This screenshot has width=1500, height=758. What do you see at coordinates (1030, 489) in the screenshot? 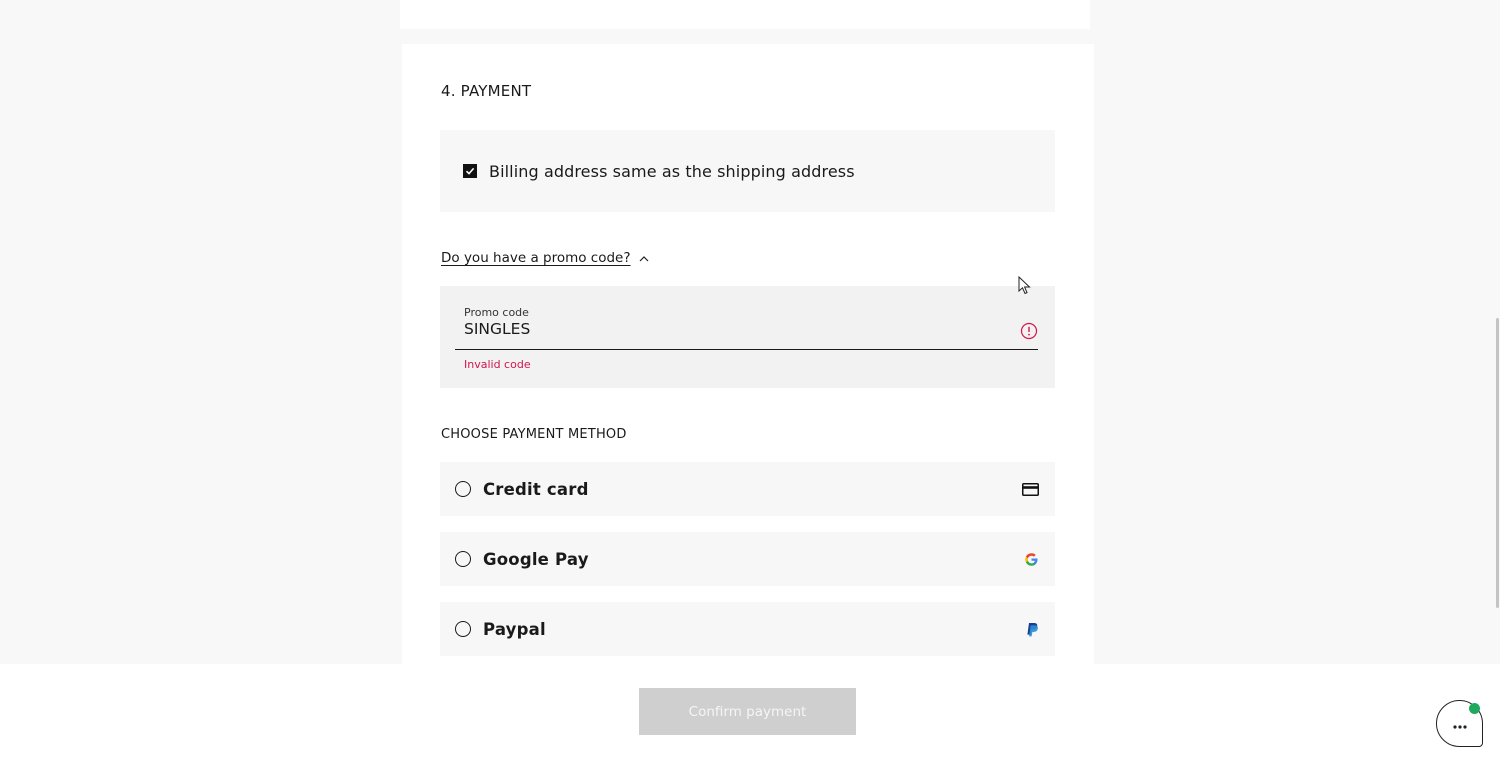
I see `credit-card-icon` at bounding box center [1030, 489].